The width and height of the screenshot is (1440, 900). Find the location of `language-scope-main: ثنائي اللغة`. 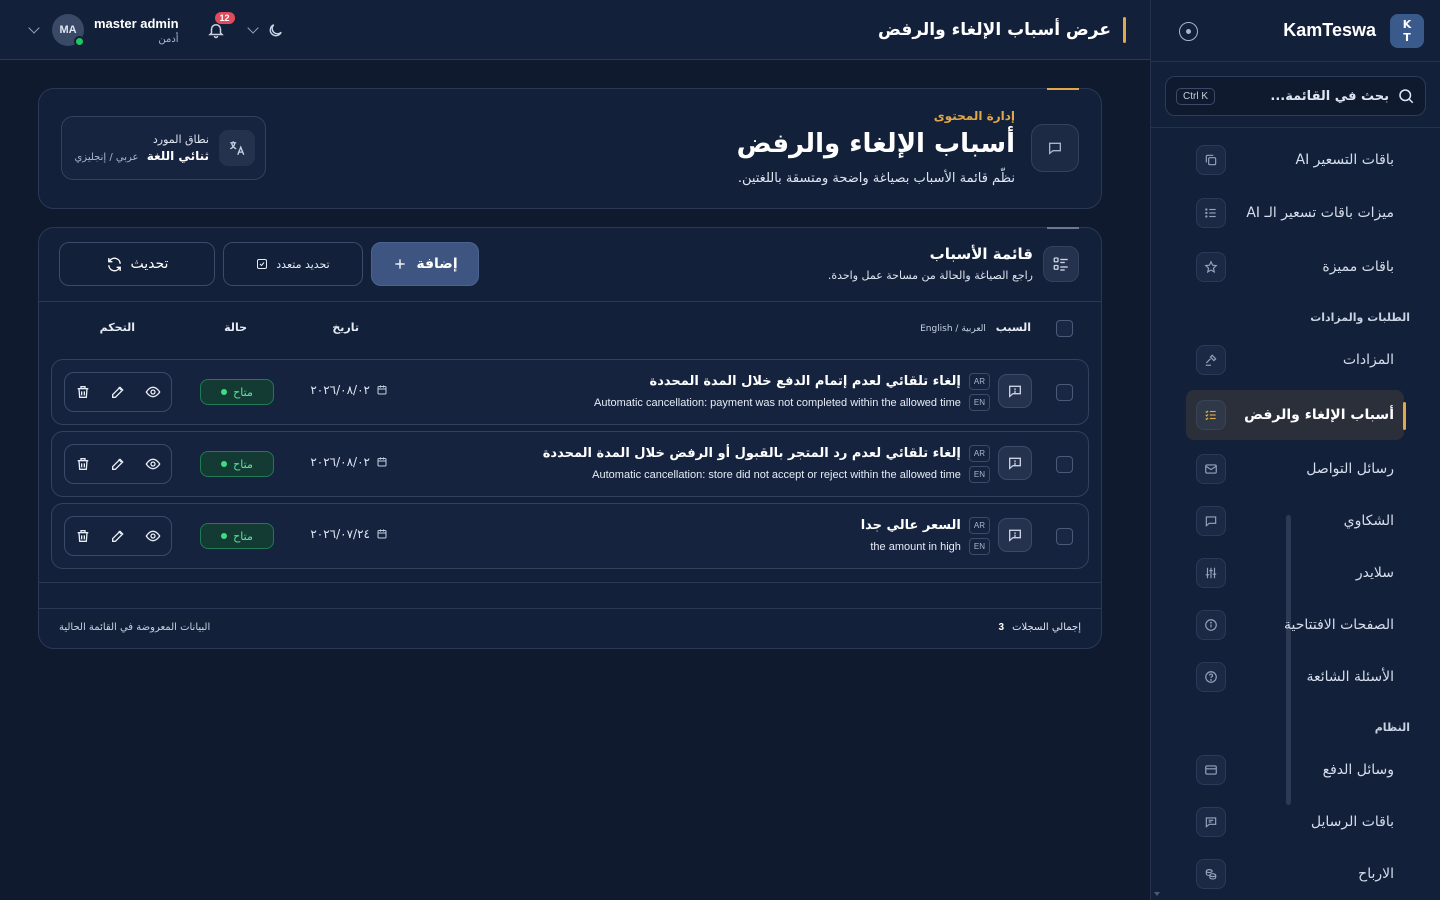

language-scope-main: ثنائي اللغة is located at coordinates (177, 156).